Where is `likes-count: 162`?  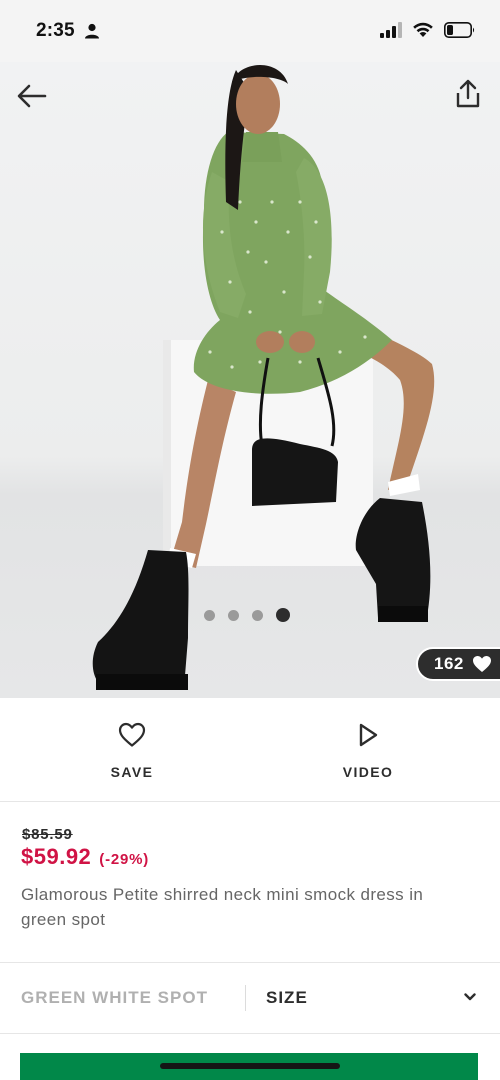
likes-count: 162 is located at coordinates (449, 663).